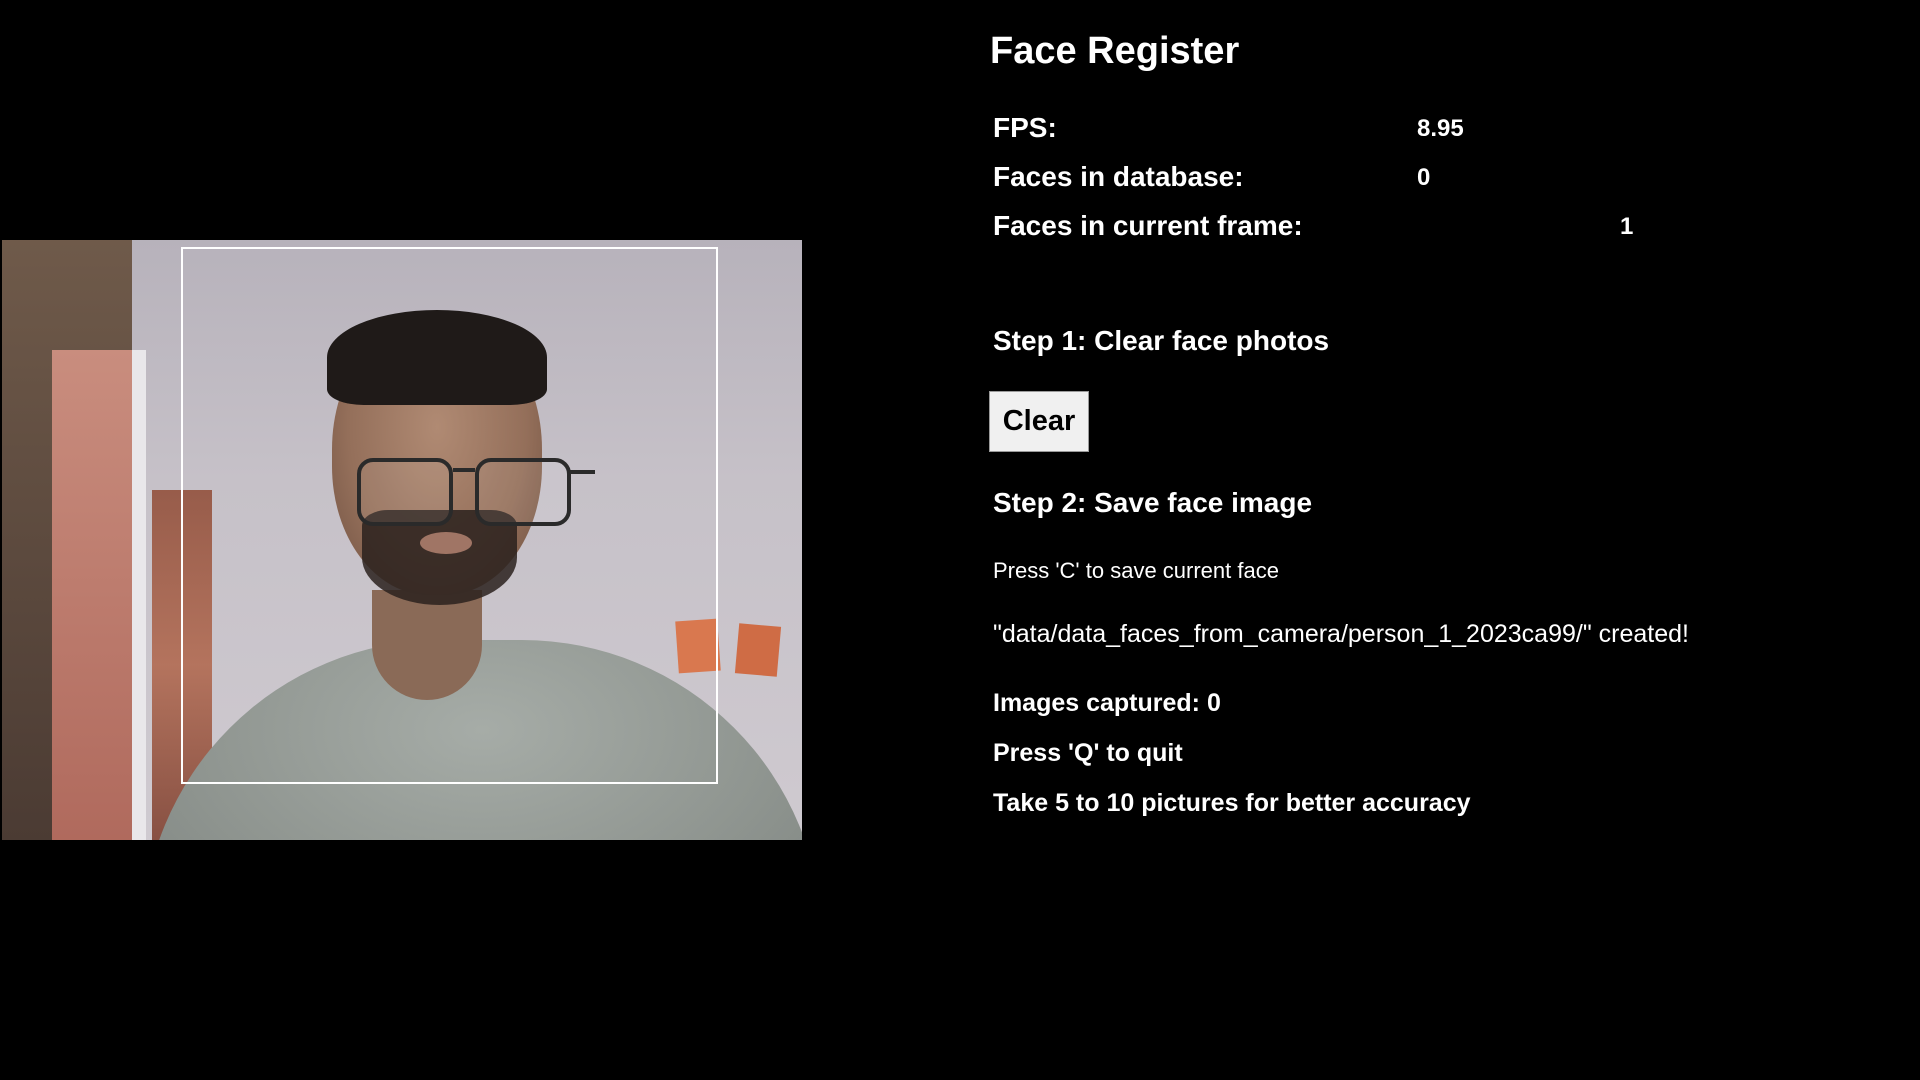 The height and width of the screenshot is (1080, 1920). Describe the element at coordinates (1440, 128) in the screenshot. I see `fps-value: 8.95` at that location.